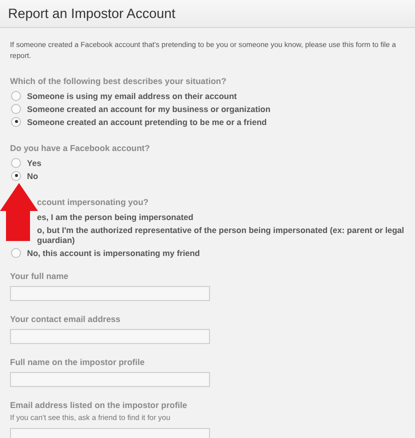 The image size is (415, 438). I want to click on question-label: Do you have a Facebook account?, so click(80, 148).